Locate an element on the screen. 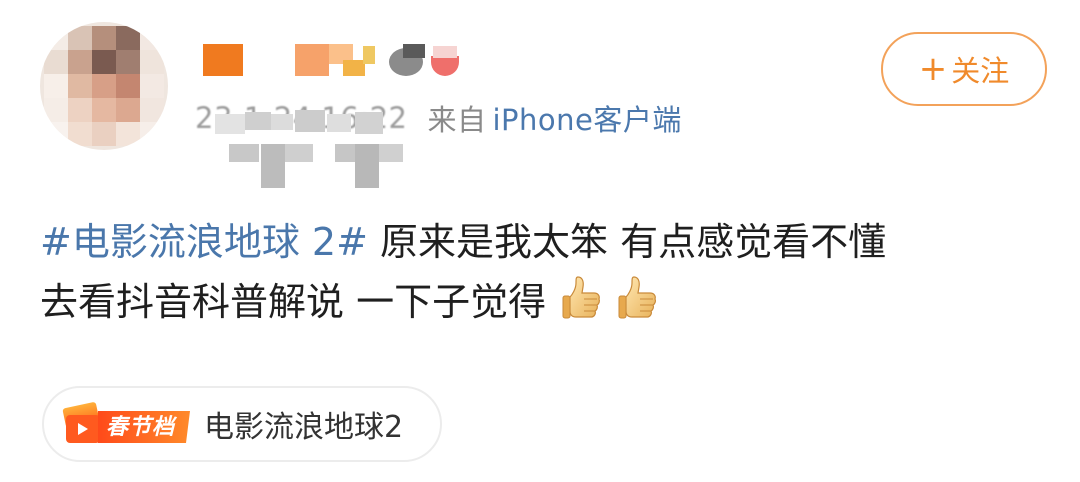  badge-label: 春节档 is located at coordinates (141, 427).